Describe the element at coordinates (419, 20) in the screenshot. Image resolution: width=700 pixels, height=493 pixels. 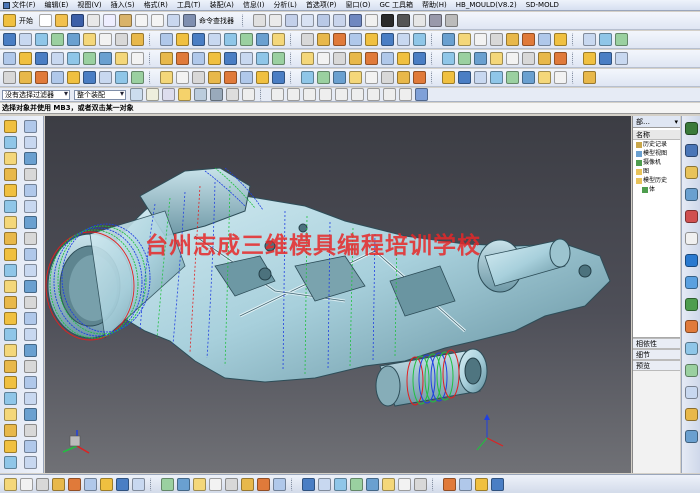
I see `view-orient-icon` at that location.